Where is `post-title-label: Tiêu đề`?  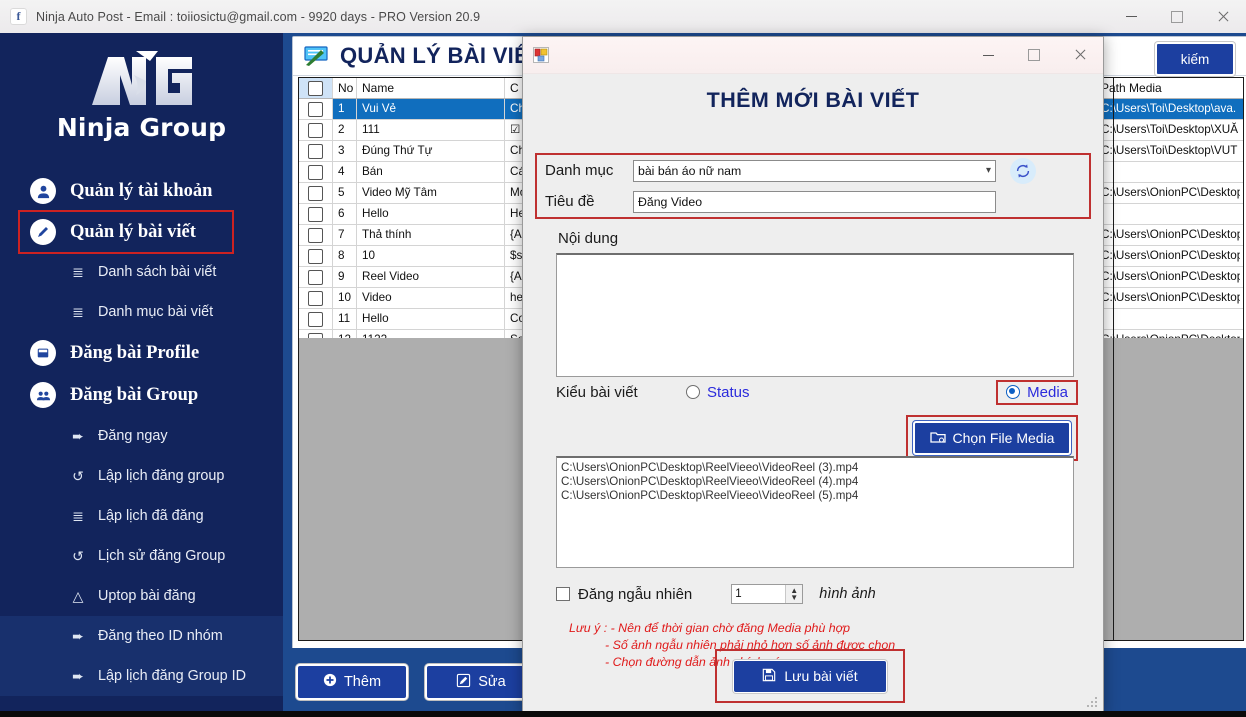
post-title-label: Tiêu đề is located at coordinates (570, 201).